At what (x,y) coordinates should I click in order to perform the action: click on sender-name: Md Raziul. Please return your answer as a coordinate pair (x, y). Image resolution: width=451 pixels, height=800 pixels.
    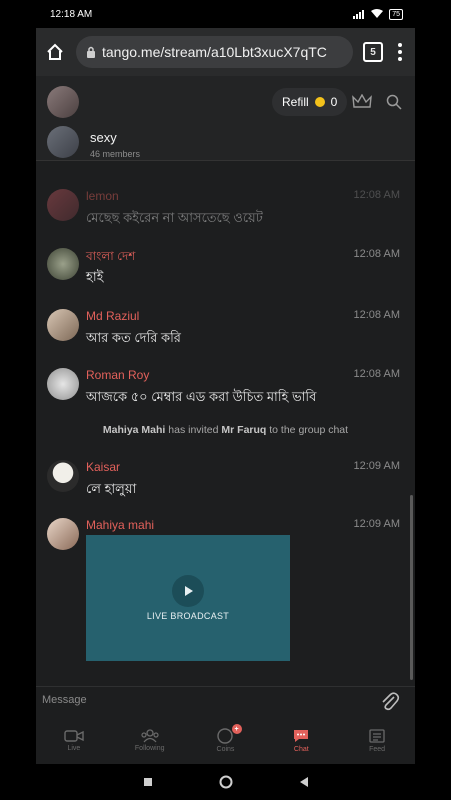
    Looking at the image, I should click on (112, 316).